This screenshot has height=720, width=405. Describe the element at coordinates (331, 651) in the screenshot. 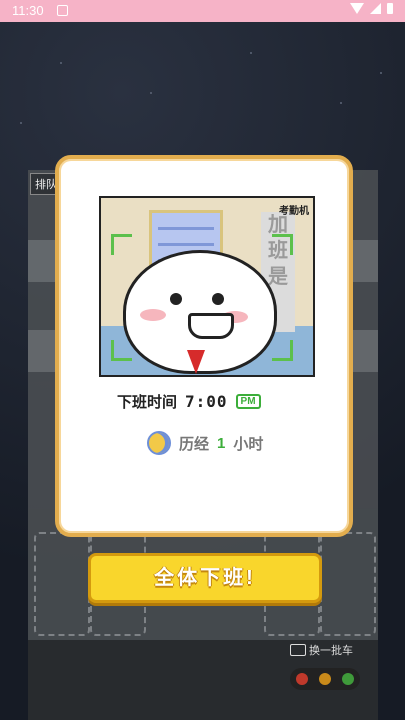

I see `swap-cars-label: 换一批车` at that location.